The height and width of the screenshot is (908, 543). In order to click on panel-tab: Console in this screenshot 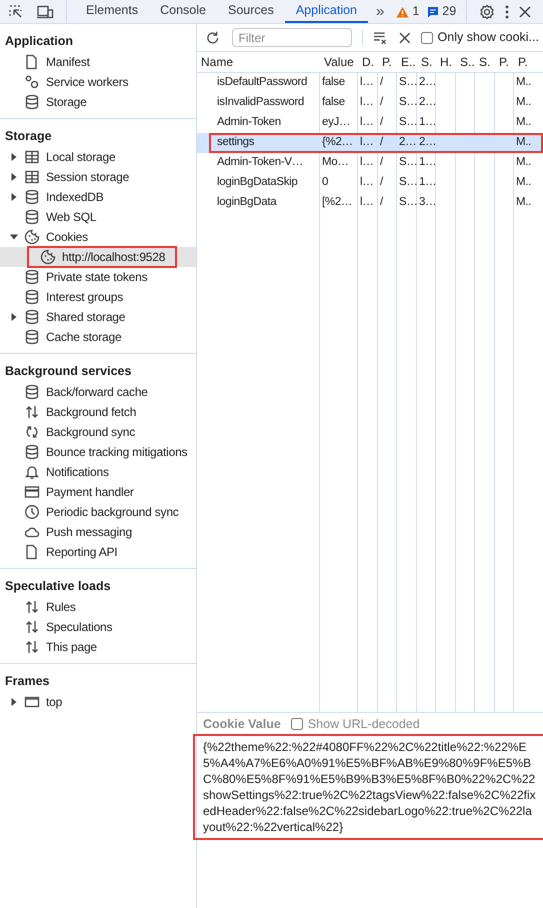, I will do `click(183, 11)`.